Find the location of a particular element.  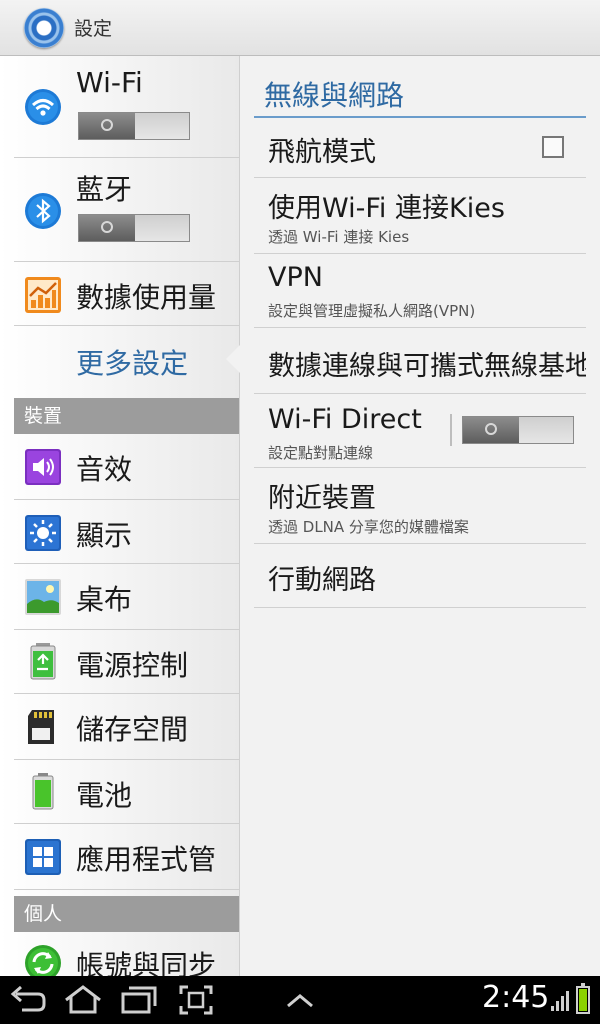

nav-item-accounts-sync: 帳號與同步 is located at coordinates (126, 954).